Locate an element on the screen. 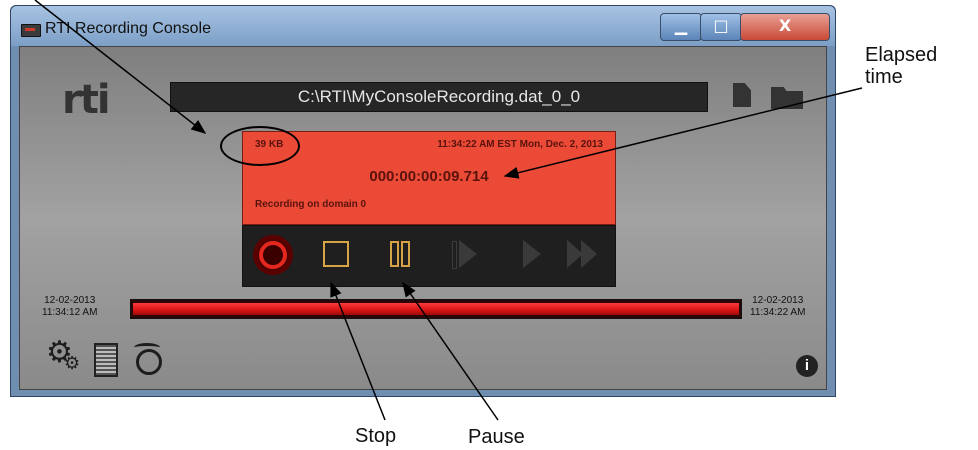 The width and height of the screenshot is (978, 450). size-highlight-ellipse is located at coordinates (260, 146).